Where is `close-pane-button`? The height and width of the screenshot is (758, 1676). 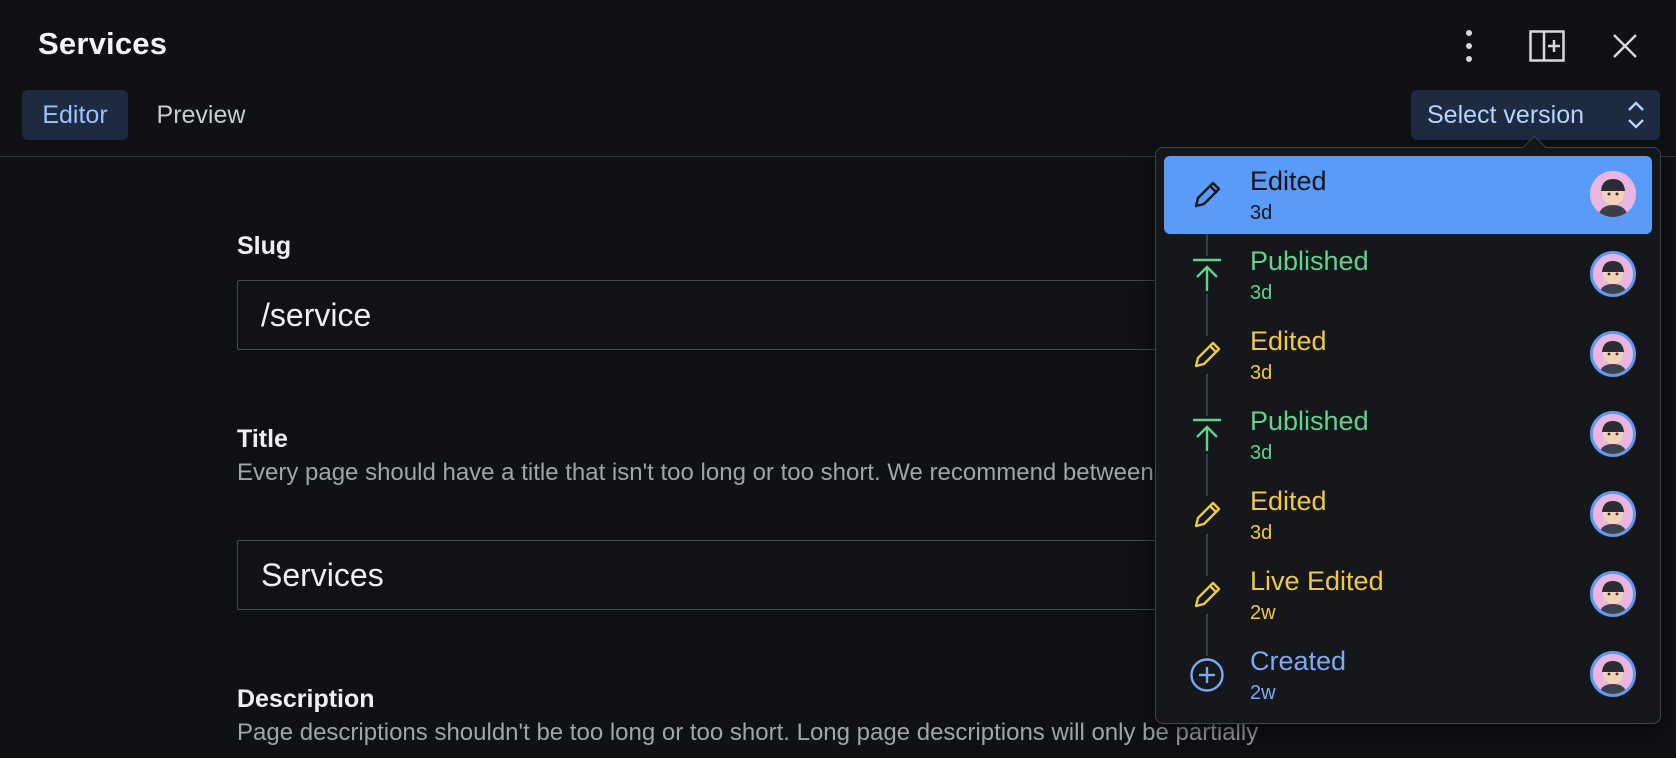 close-pane-button is located at coordinates (1625, 46).